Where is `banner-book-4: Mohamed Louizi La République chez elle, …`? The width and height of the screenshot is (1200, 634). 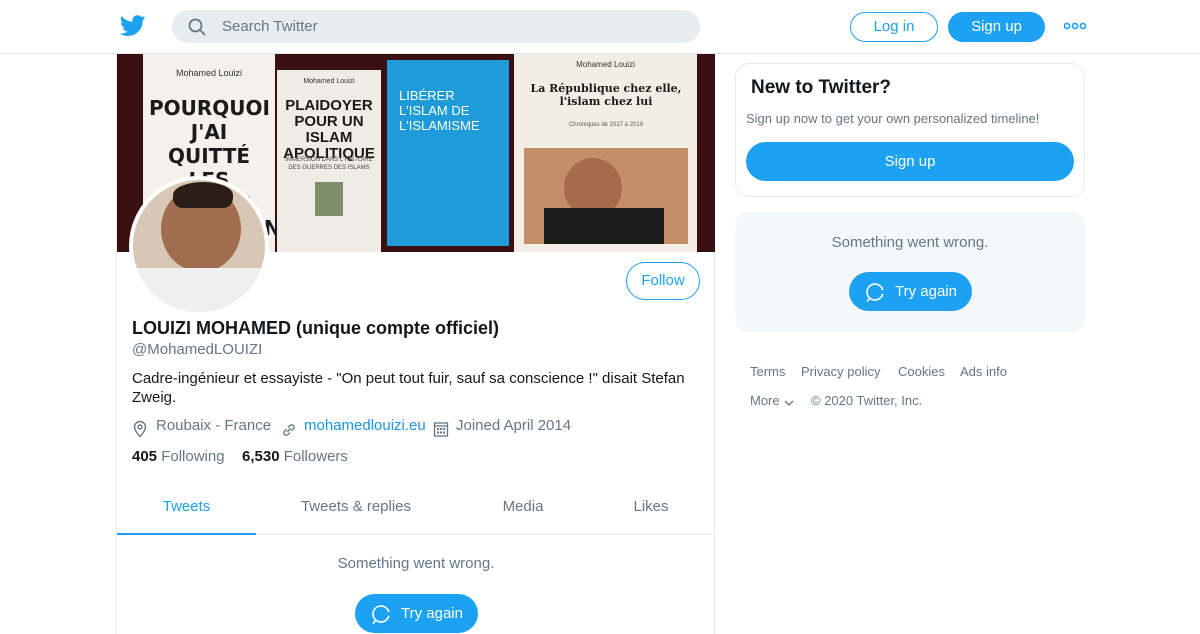
banner-book-4: Mohamed Louizi La République chez elle, … is located at coordinates (605, 153).